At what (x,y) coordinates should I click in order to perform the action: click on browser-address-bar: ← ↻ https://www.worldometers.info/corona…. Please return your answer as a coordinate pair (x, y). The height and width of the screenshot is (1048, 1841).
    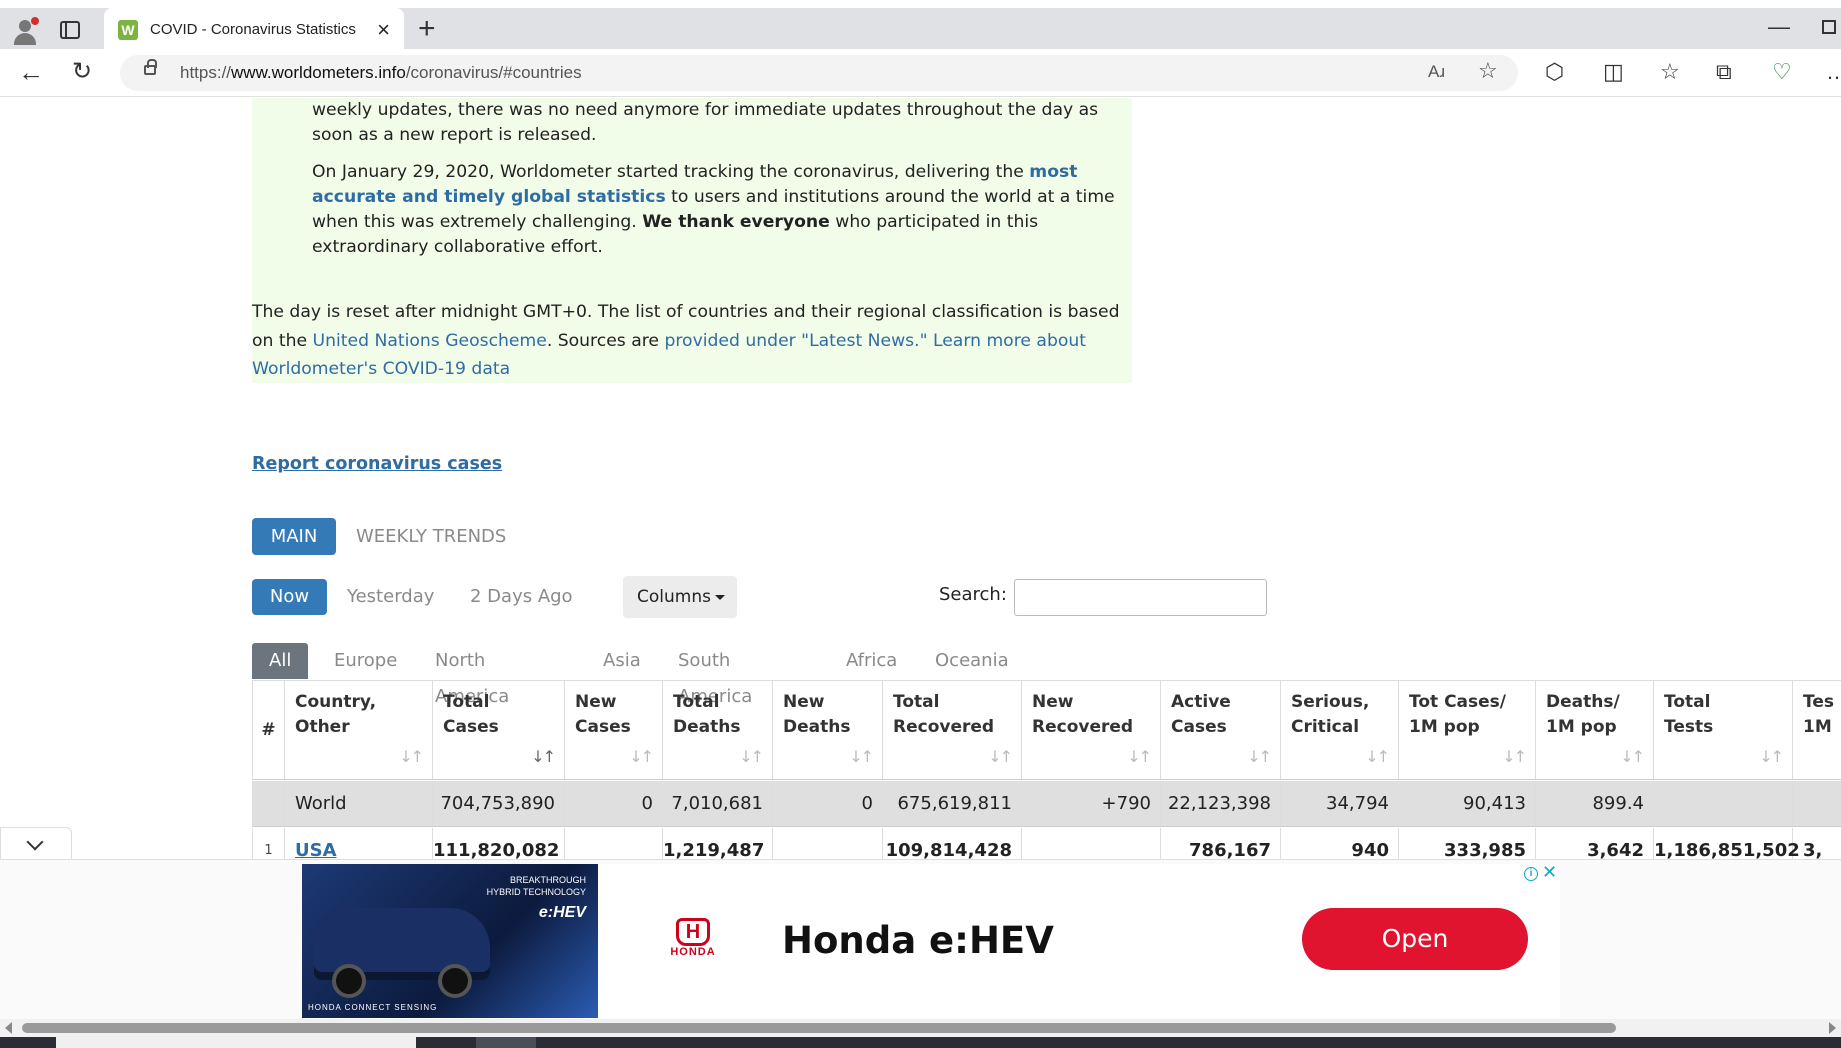
    Looking at the image, I should click on (920, 73).